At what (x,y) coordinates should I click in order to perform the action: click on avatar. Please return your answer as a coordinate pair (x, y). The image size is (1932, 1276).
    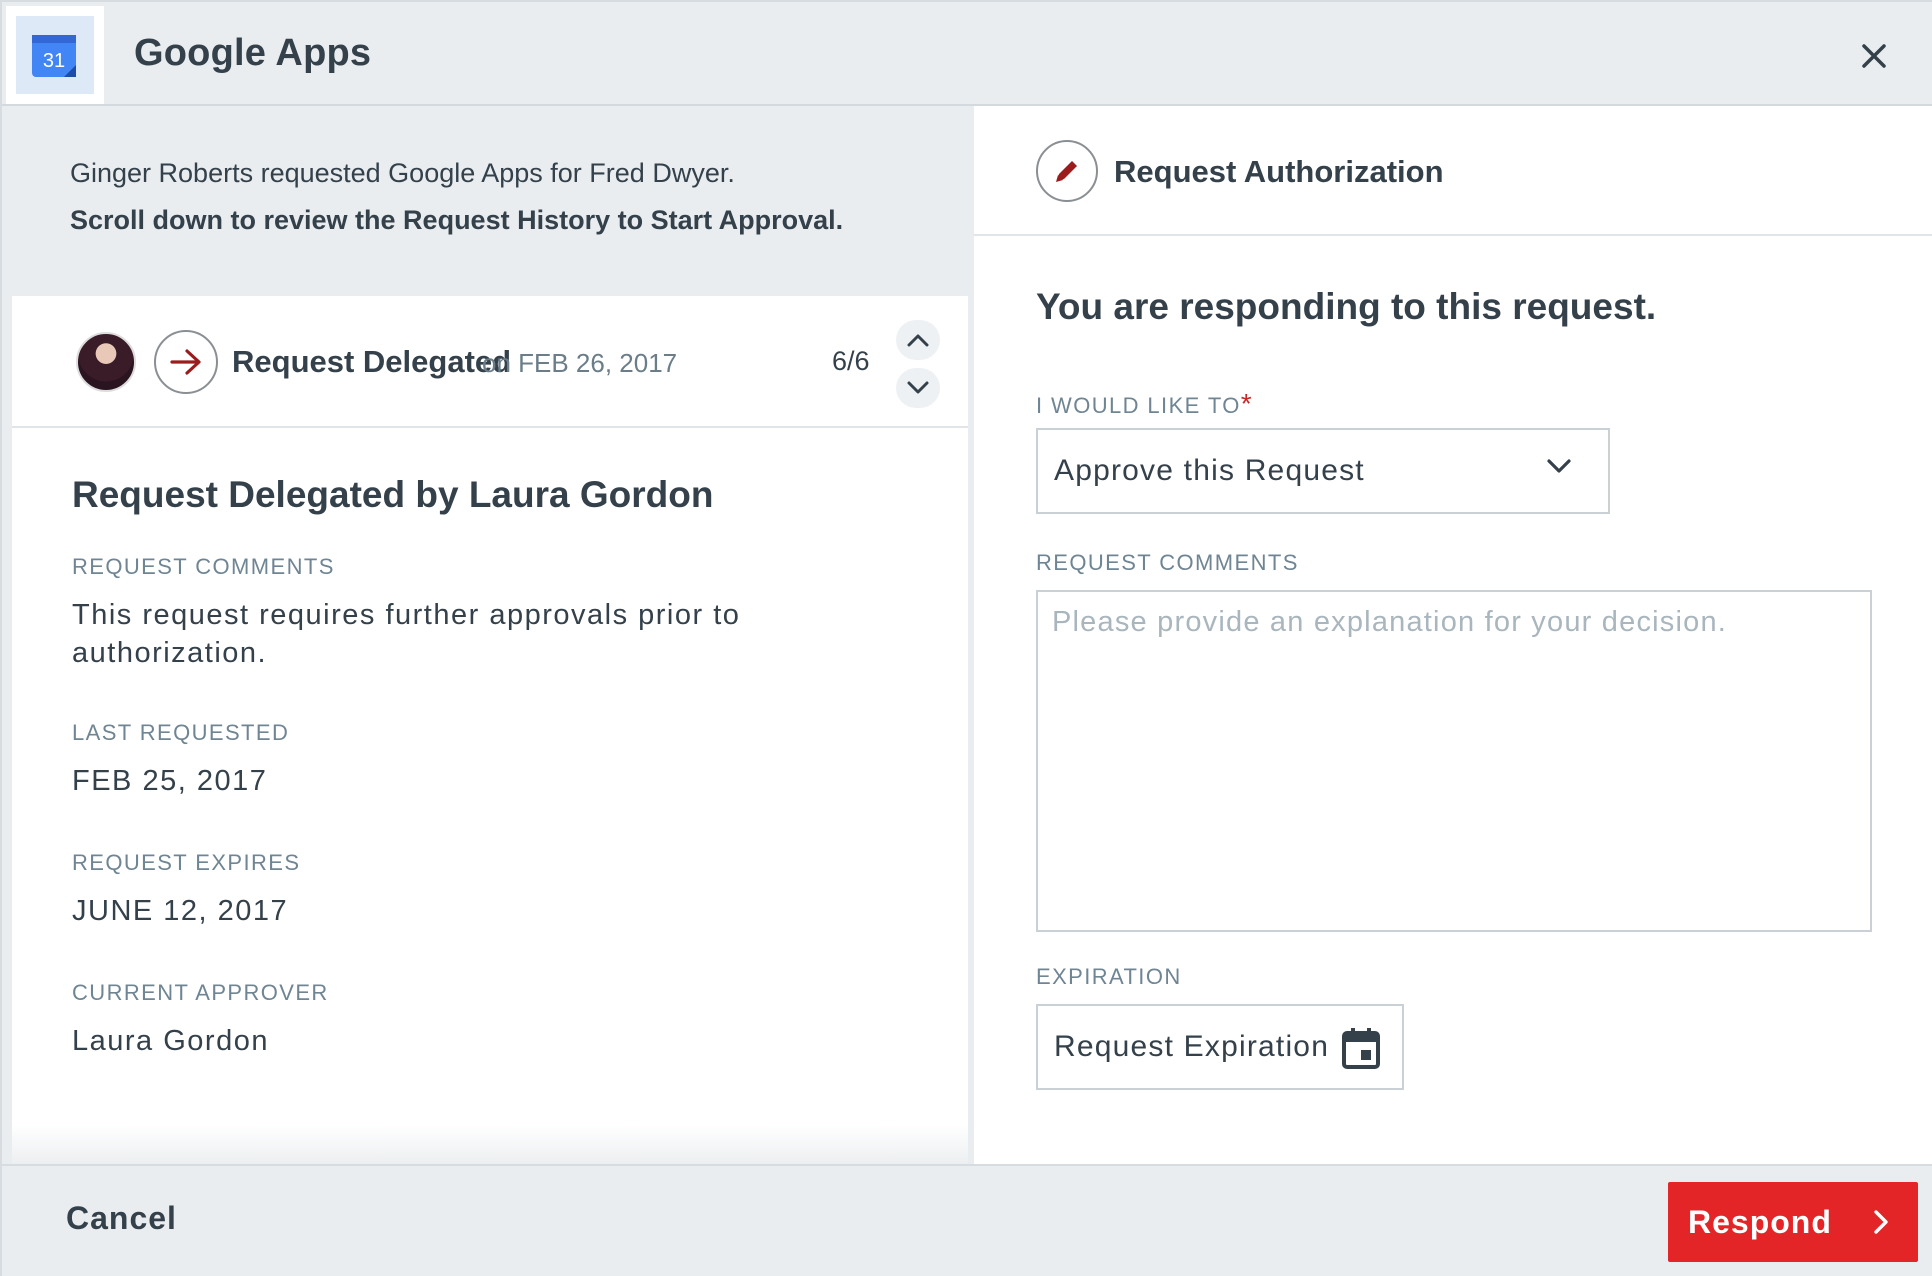
    Looking at the image, I should click on (106, 362).